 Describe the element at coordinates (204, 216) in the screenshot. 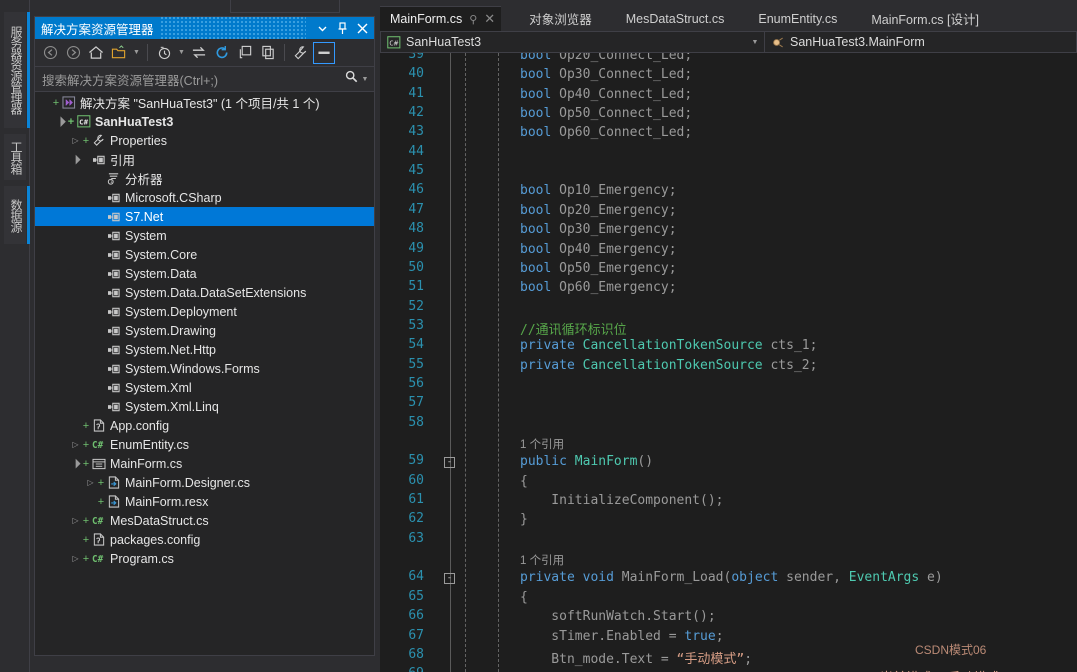

I see `tree-item: S7.Net` at that location.